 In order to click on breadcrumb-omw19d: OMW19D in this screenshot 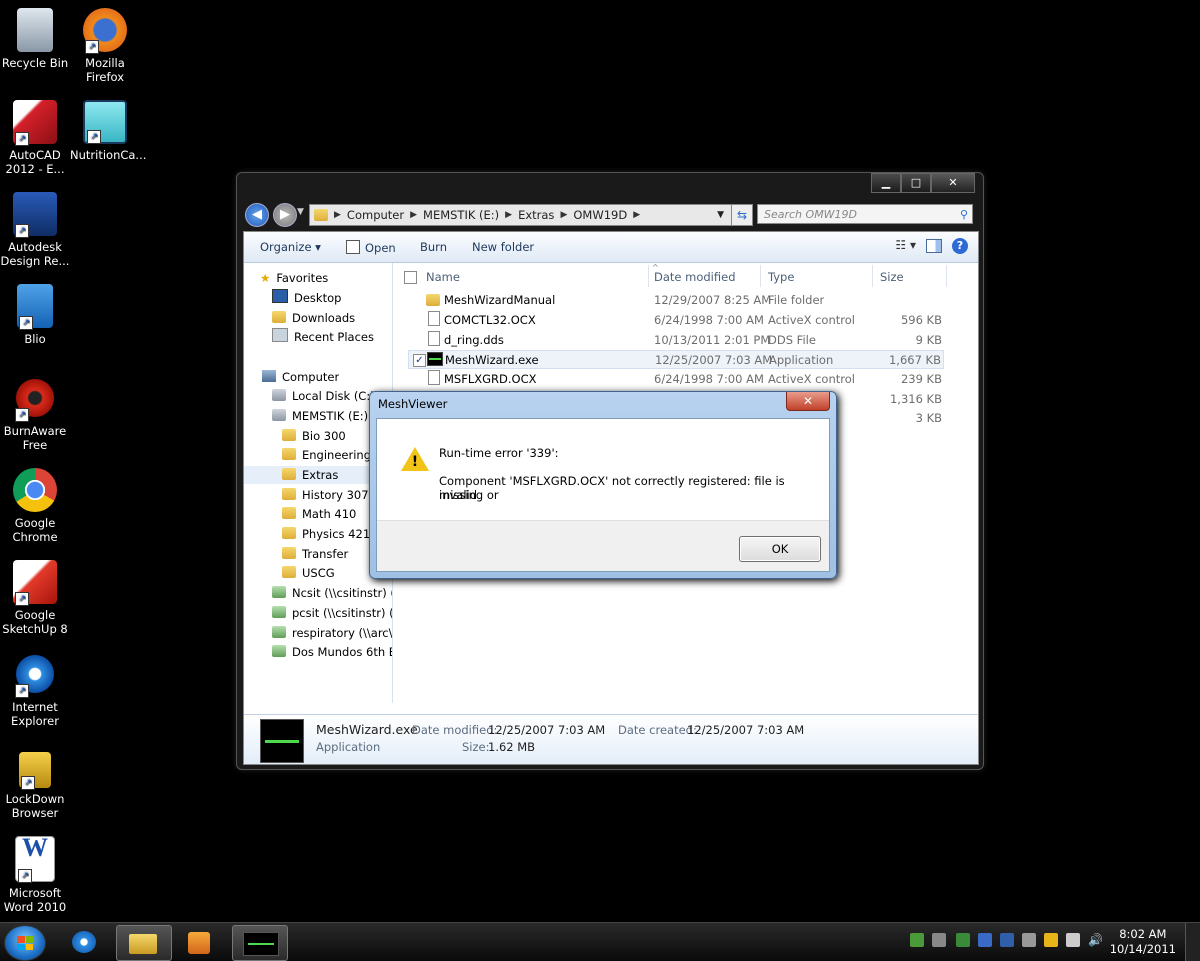, I will do `click(600, 215)`.